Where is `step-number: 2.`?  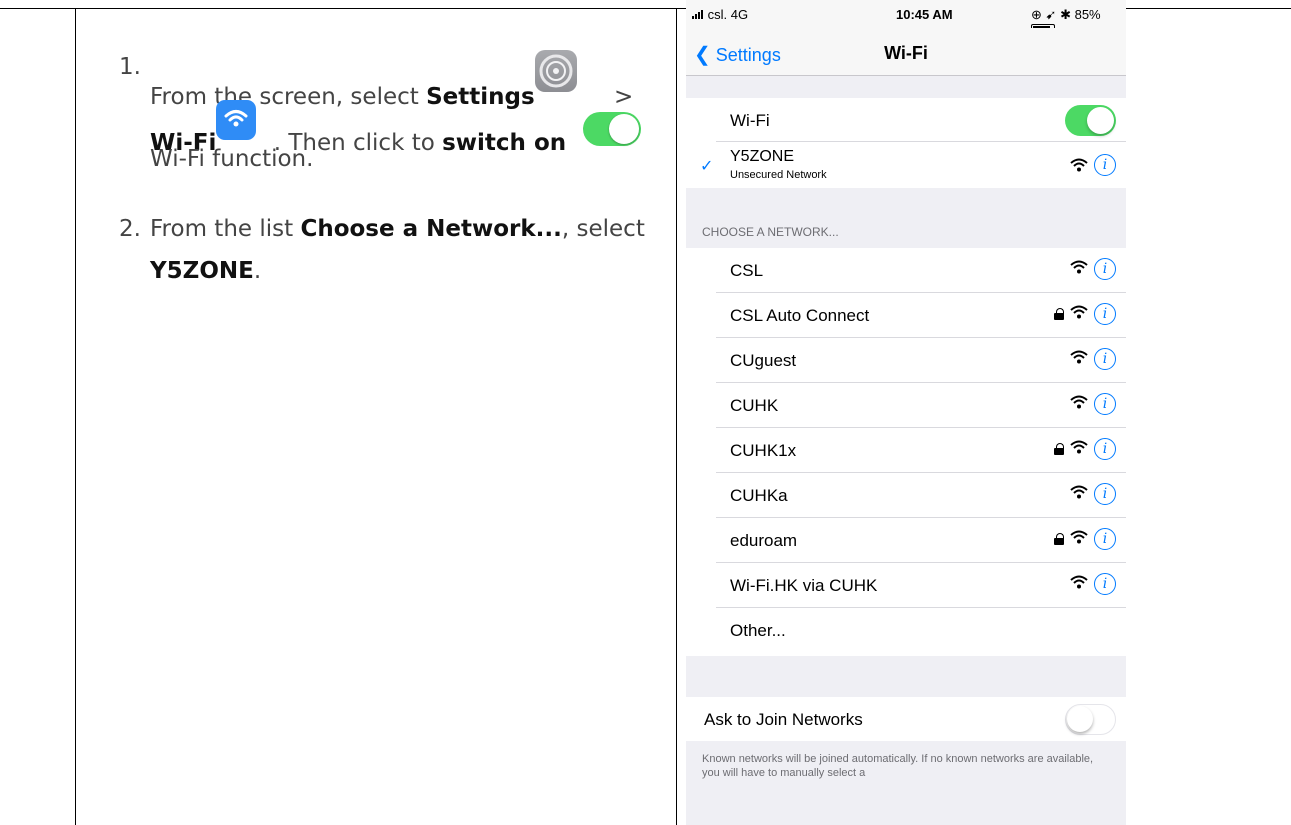
step-number: 2. is located at coordinates (130, 229).